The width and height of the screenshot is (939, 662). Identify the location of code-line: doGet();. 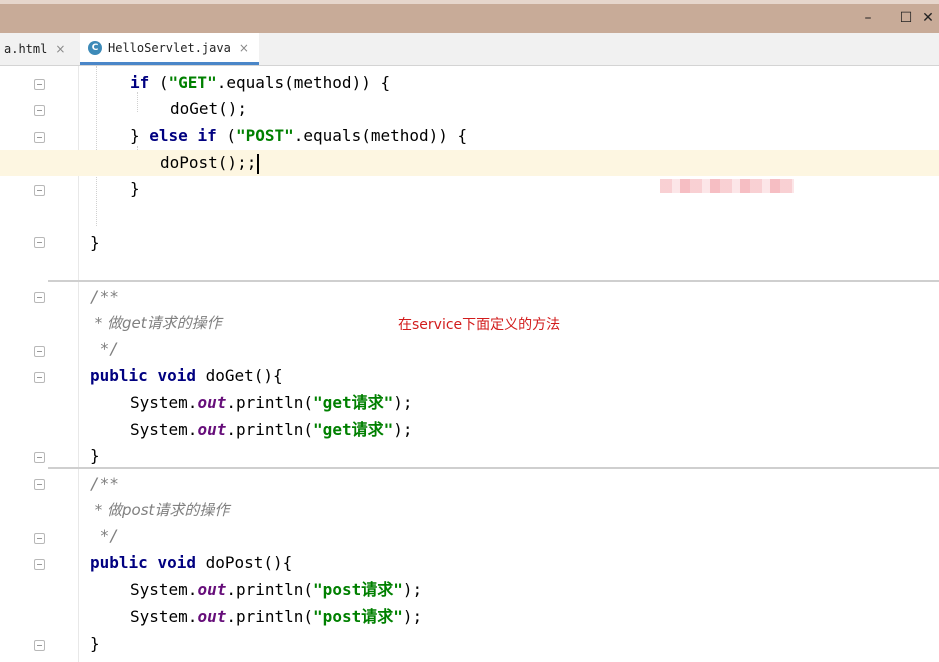
(469, 109).